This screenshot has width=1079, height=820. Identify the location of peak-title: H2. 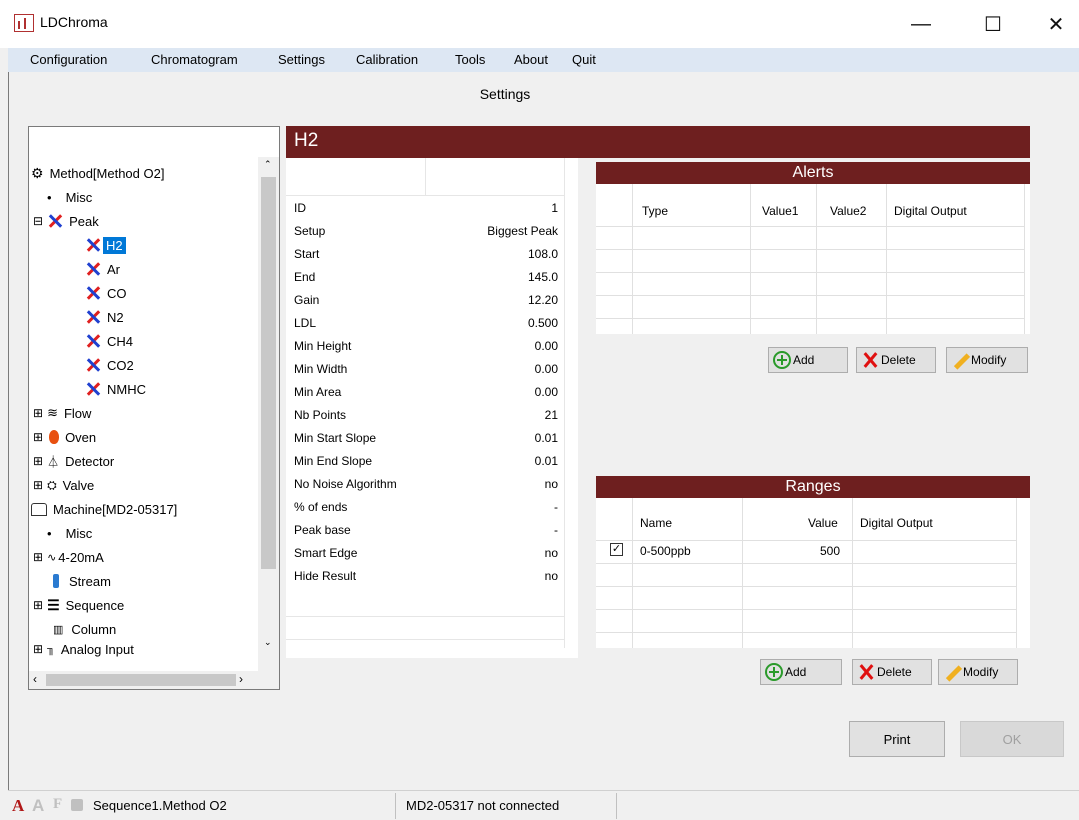
(658, 142).